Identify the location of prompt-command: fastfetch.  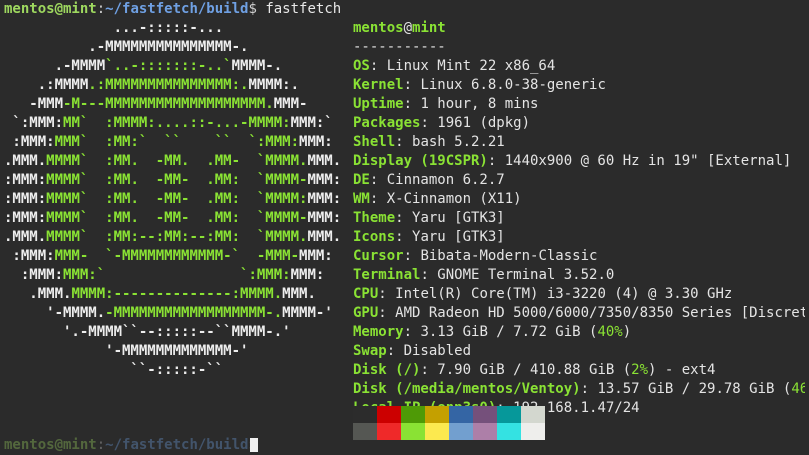
(303, 9).